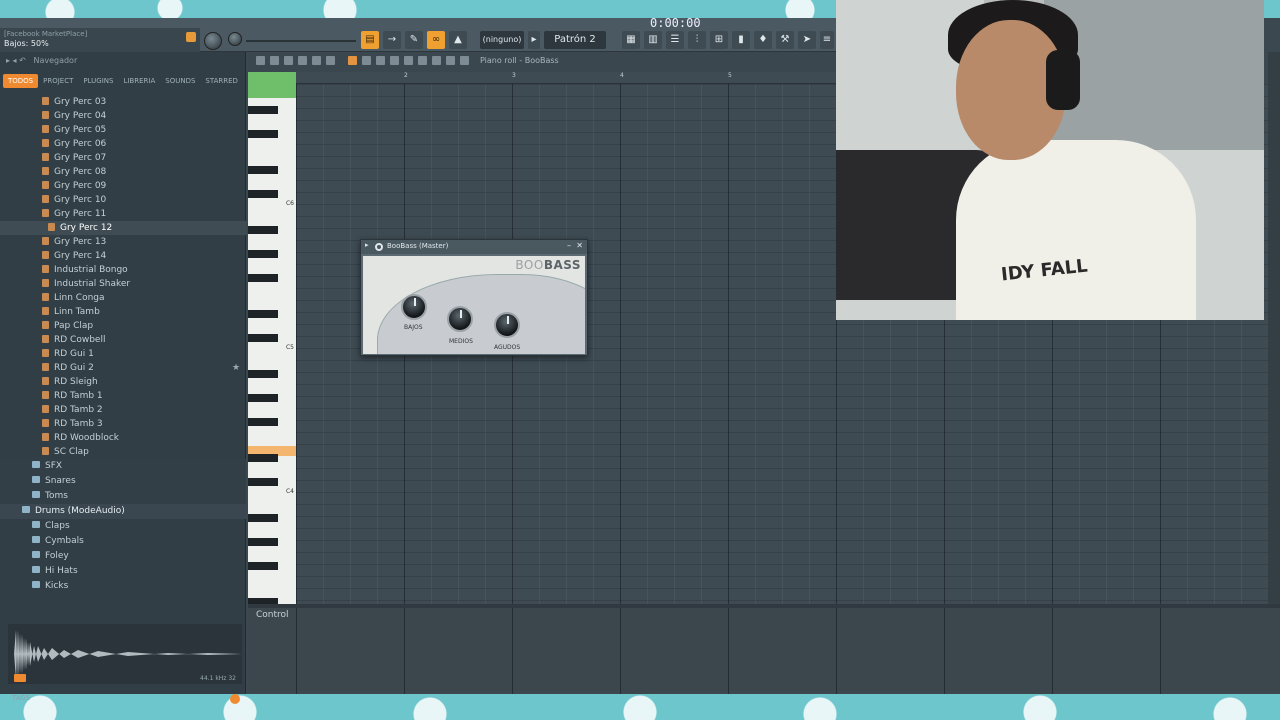 This screenshot has height=720, width=1280. Describe the element at coordinates (123, 312) in the screenshot. I see `list-item: Linn Tamb` at that location.